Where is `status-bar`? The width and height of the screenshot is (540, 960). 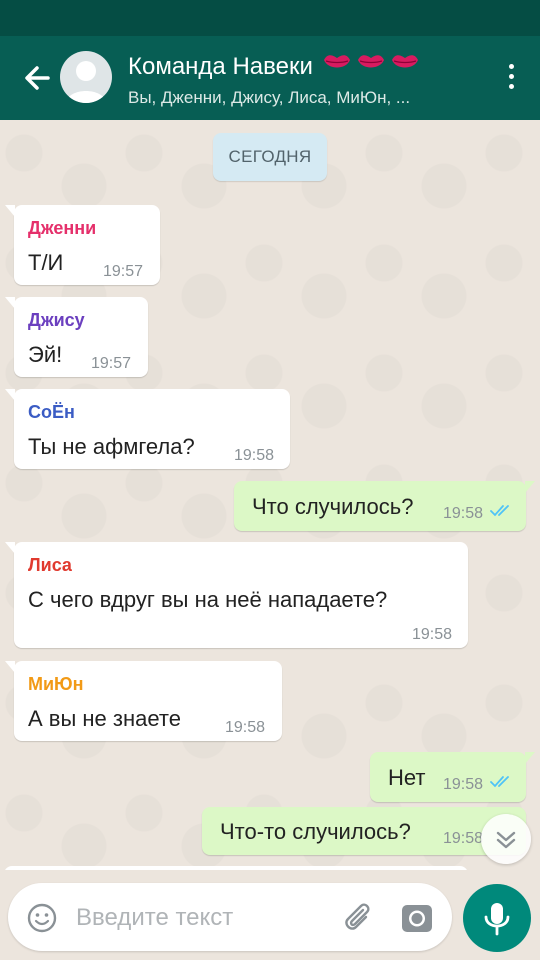 status-bar is located at coordinates (270, 18).